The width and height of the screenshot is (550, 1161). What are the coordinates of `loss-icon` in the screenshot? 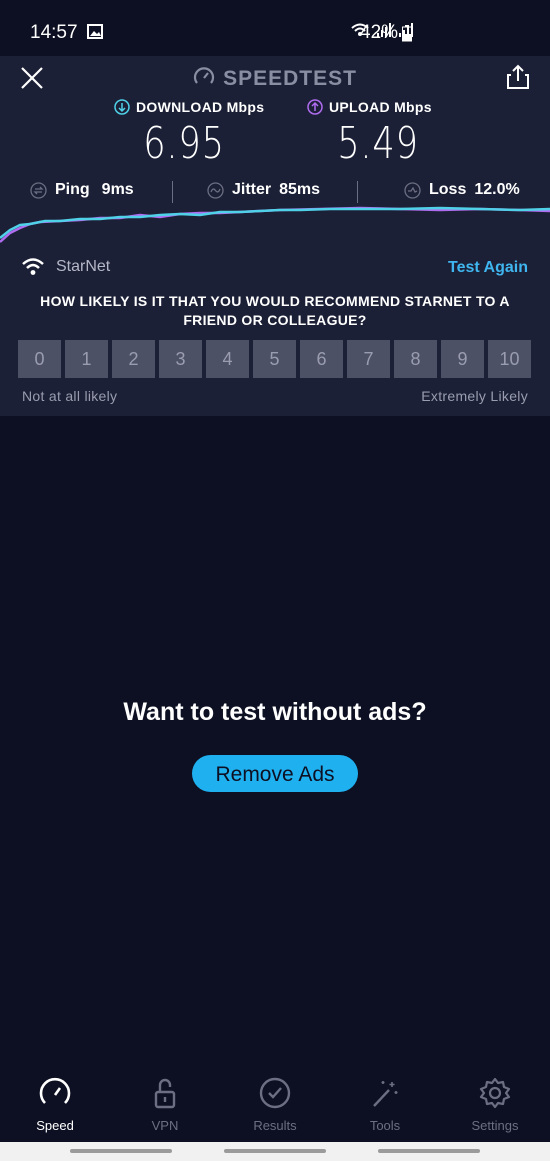 It's located at (412, 190).